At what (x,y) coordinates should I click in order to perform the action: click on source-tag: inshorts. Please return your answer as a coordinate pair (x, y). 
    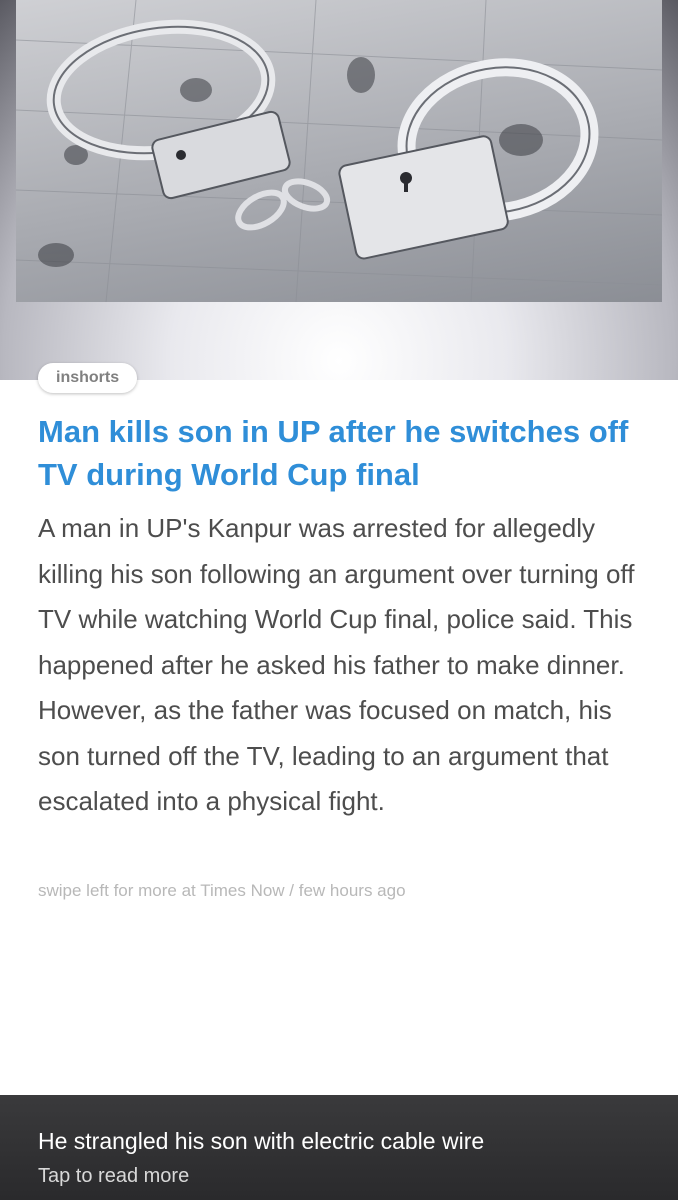
    Looking at the image, I should click on (88, 378).